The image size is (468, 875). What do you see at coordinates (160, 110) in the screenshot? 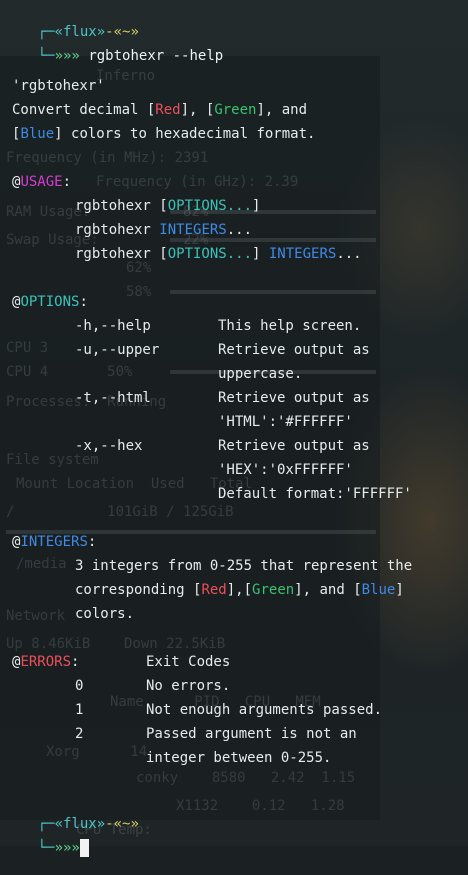
I see `description-line: Convert decimal [Red], [Green], and` at bounding box center [160, 110].